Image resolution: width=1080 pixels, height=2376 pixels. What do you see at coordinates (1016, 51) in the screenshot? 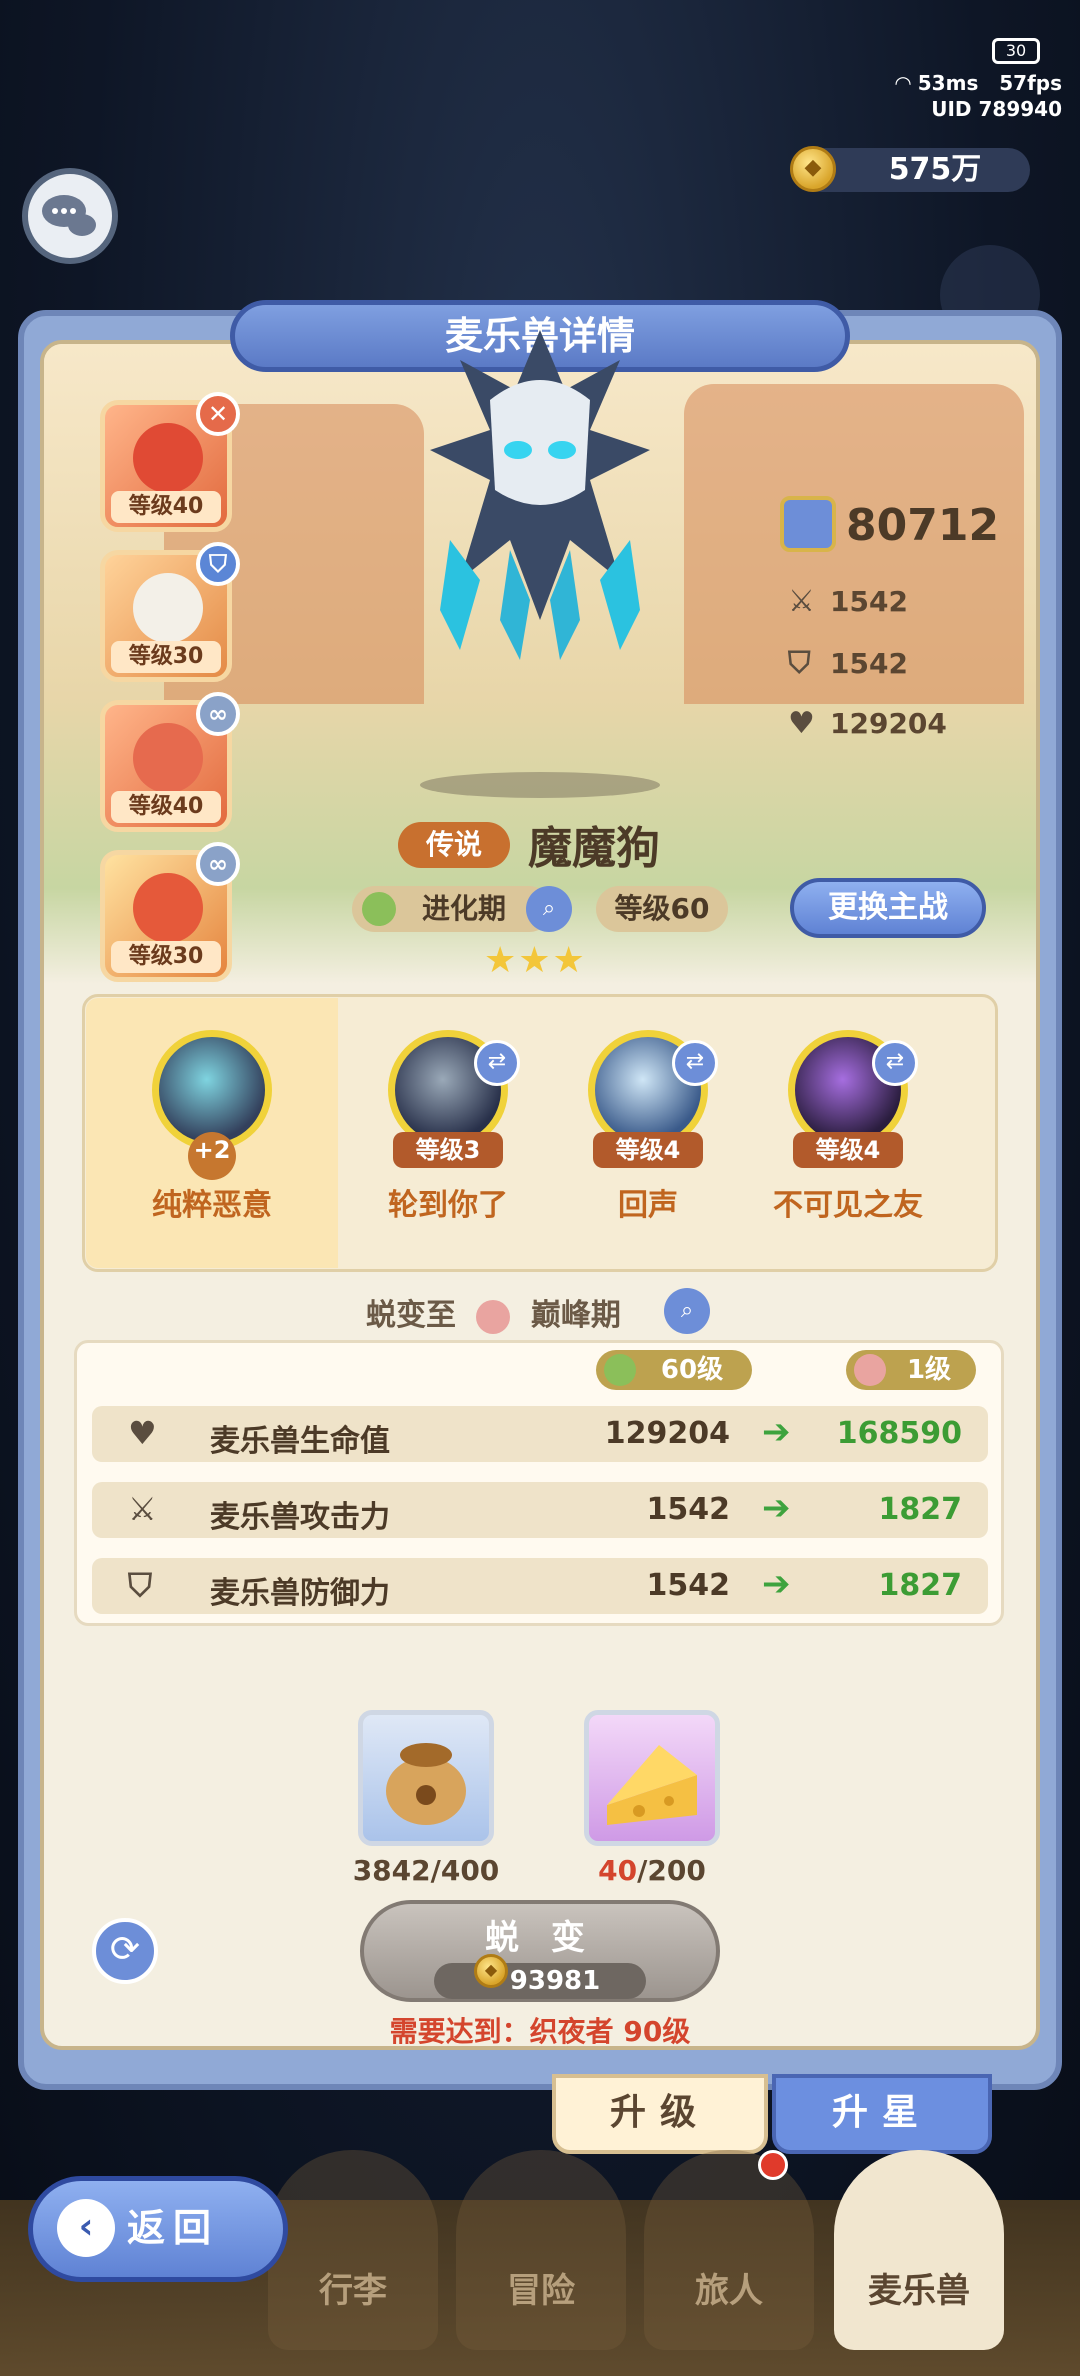
I see `battery-indicator: 30` at bounding box center [1016, 51].